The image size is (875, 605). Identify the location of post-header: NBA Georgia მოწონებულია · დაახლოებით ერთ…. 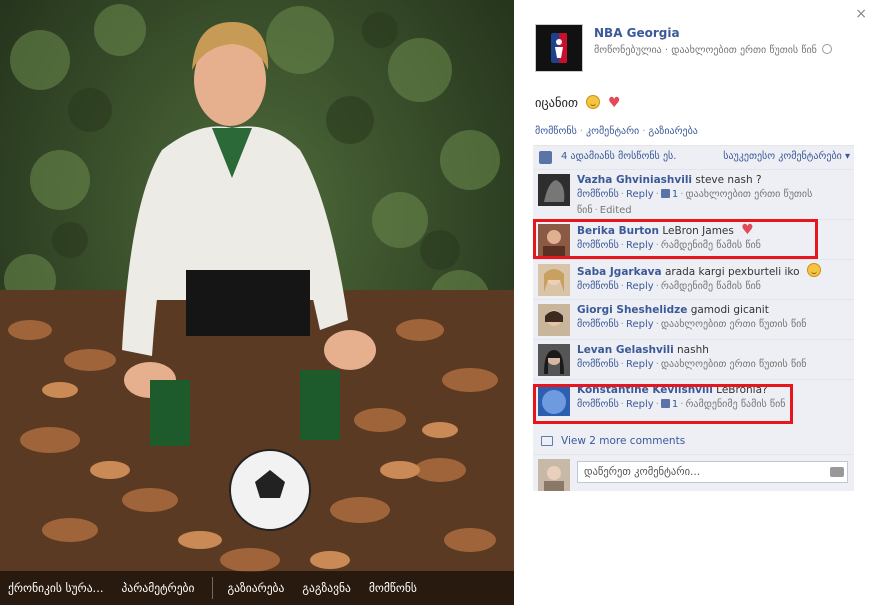
(695, 49).